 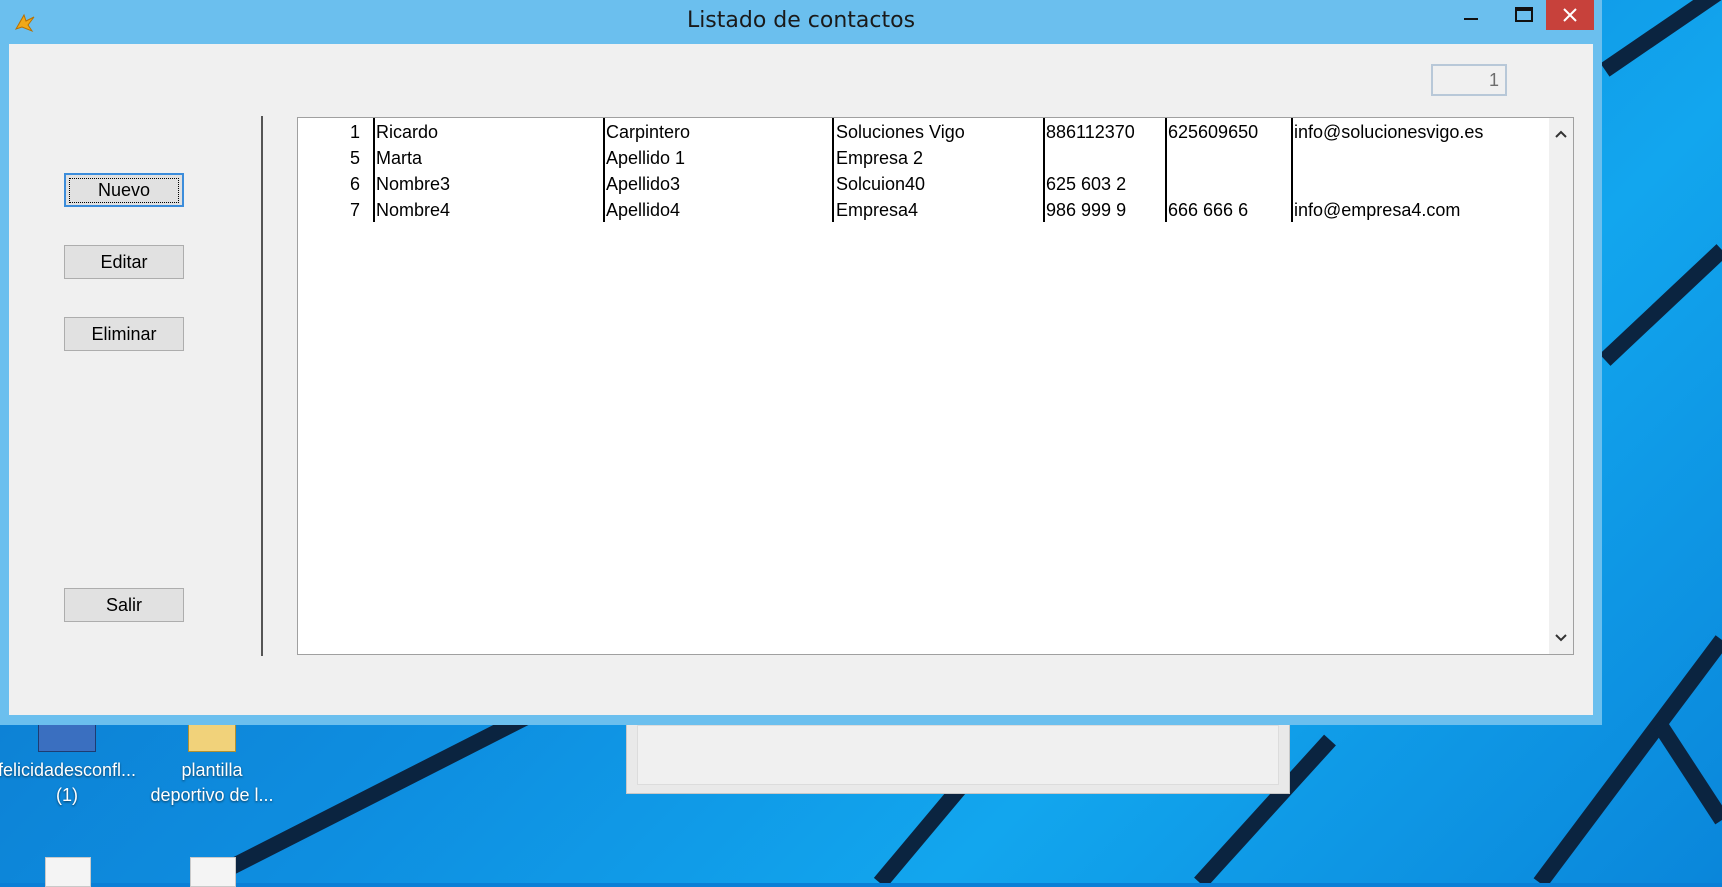 I want to click on title-bar: Listado de contactos, so click(x=801, y=22).